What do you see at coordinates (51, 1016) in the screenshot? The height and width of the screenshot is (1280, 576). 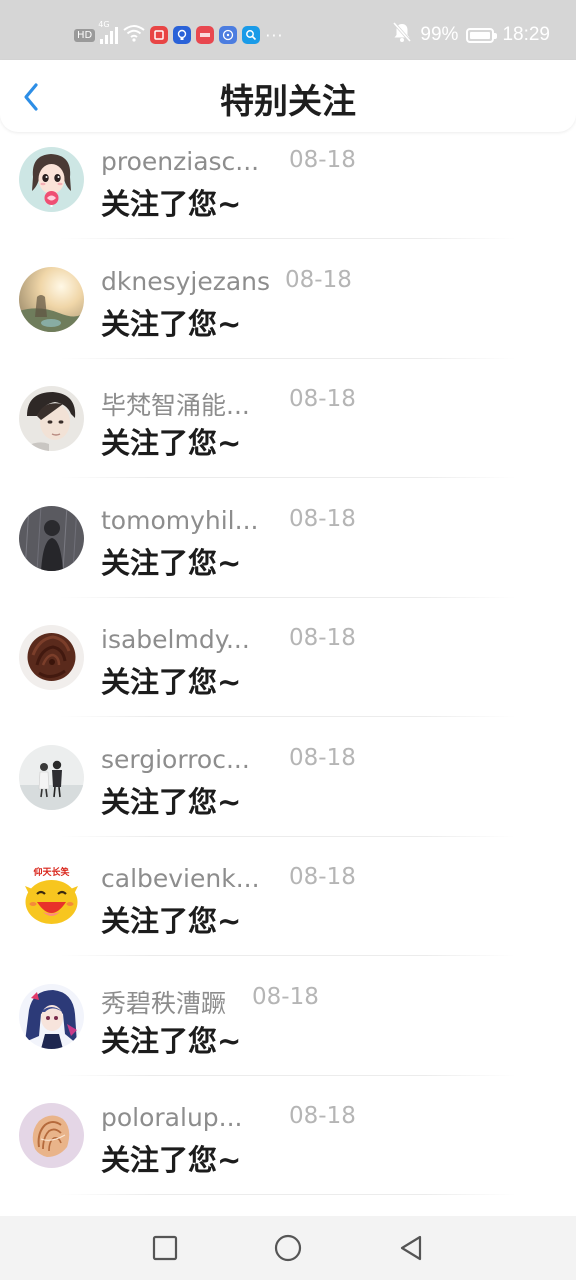 I see `anime-girl-avatar` at bounding box center [51, 1016].